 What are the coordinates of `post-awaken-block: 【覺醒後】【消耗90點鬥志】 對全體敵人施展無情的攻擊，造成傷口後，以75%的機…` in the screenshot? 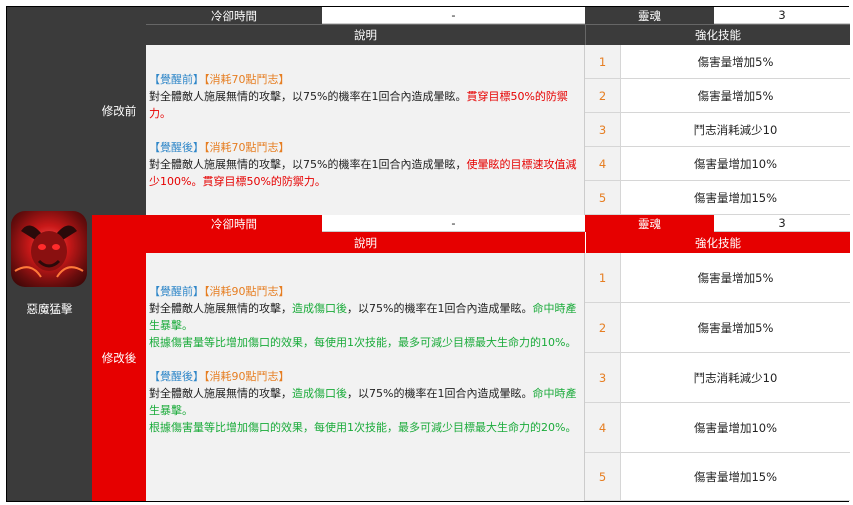 It's located at (364, 402).